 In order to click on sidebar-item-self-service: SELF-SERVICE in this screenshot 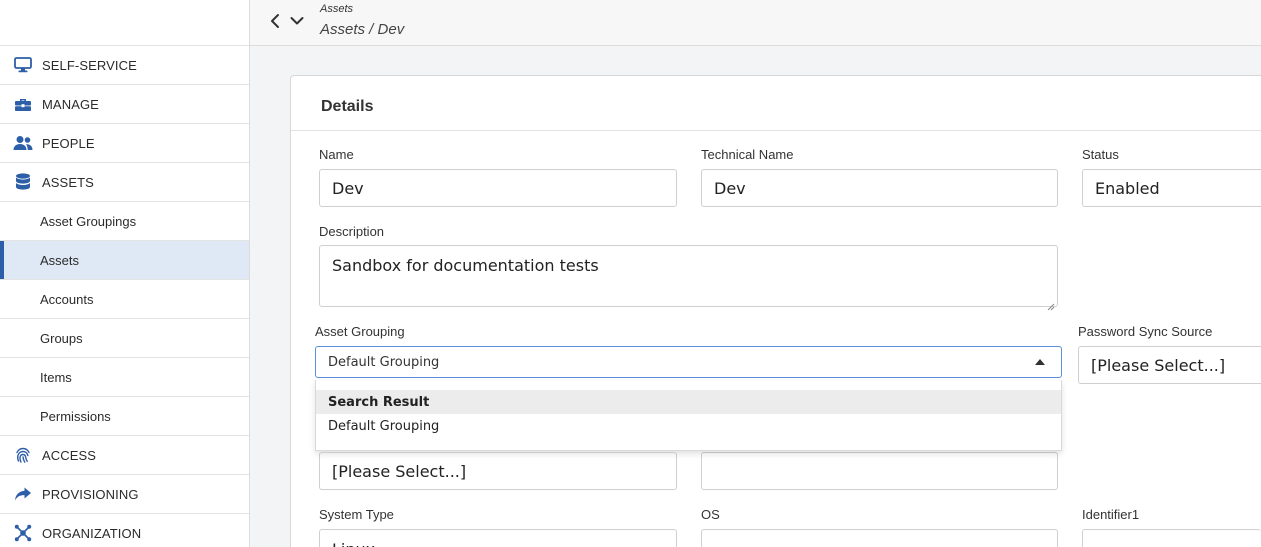, I will do `click(124, 65)`.